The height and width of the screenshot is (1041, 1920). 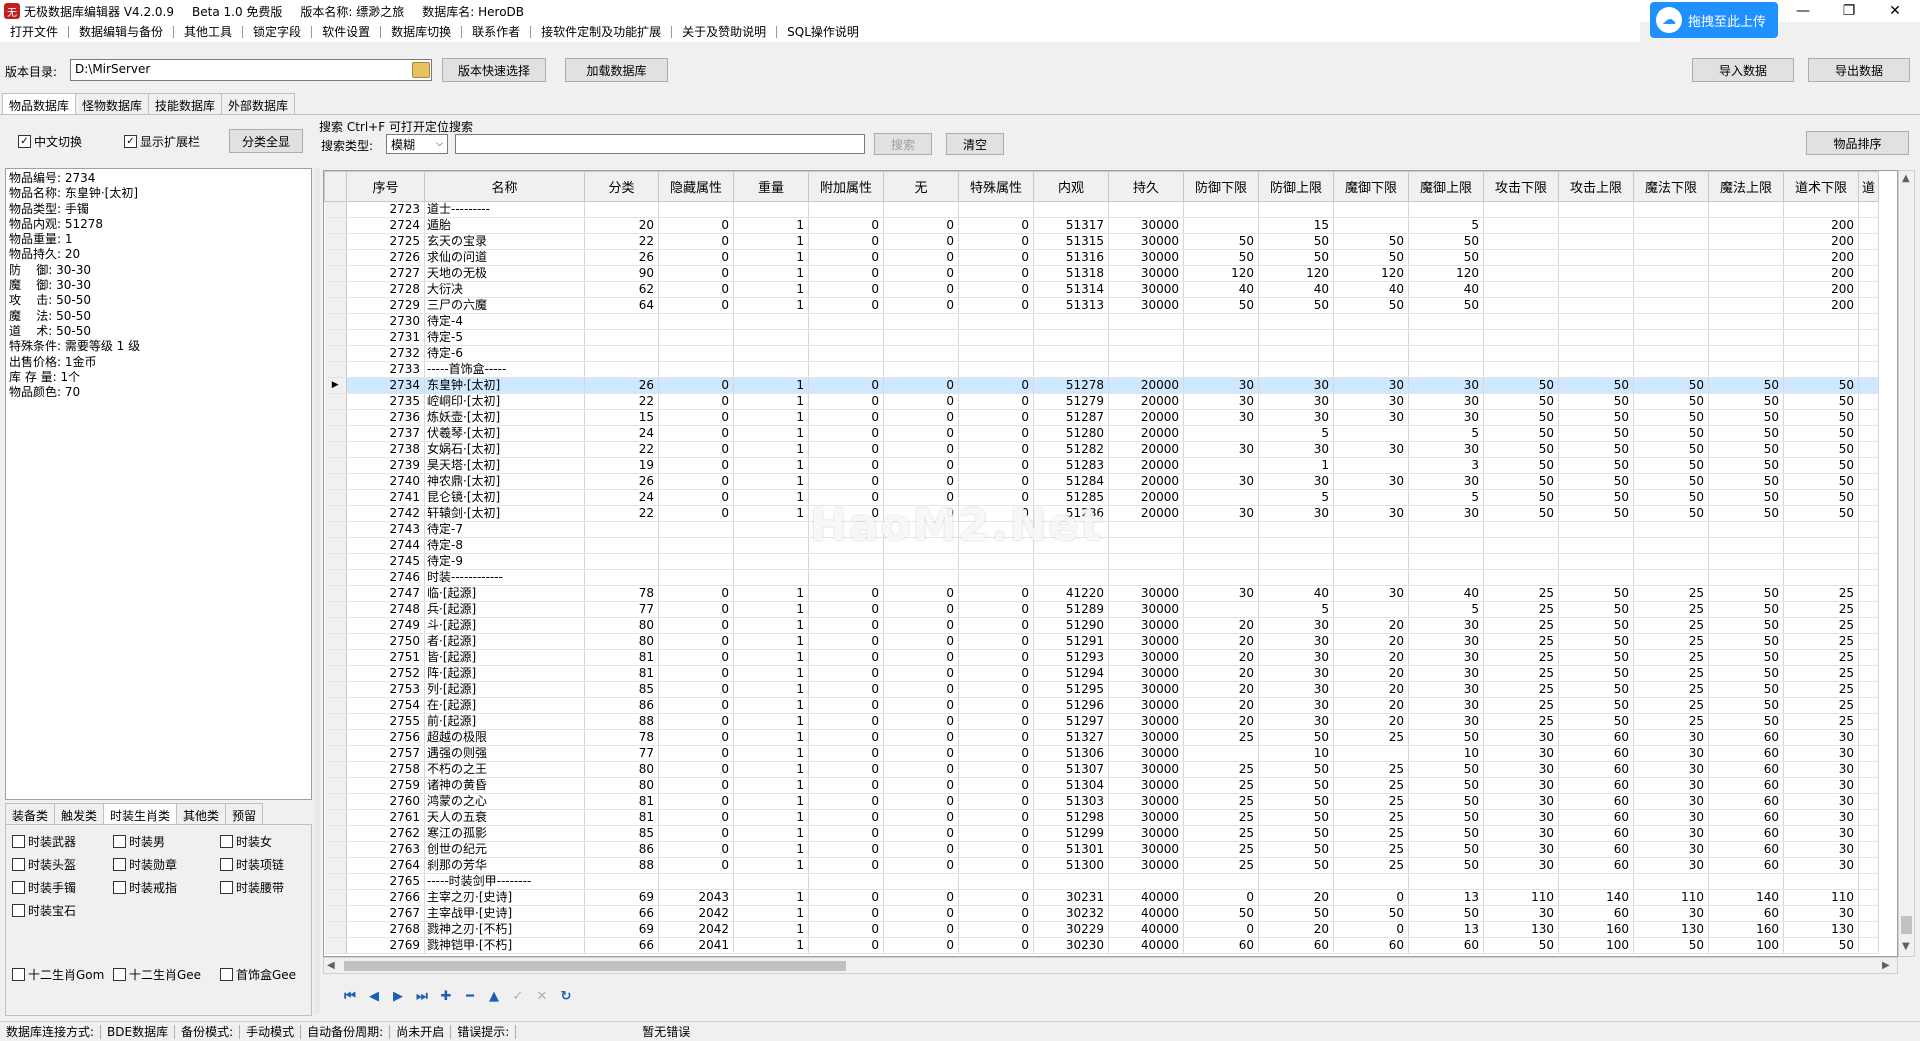 I want to click on table-cell: 81, so click(x=621, y=673).